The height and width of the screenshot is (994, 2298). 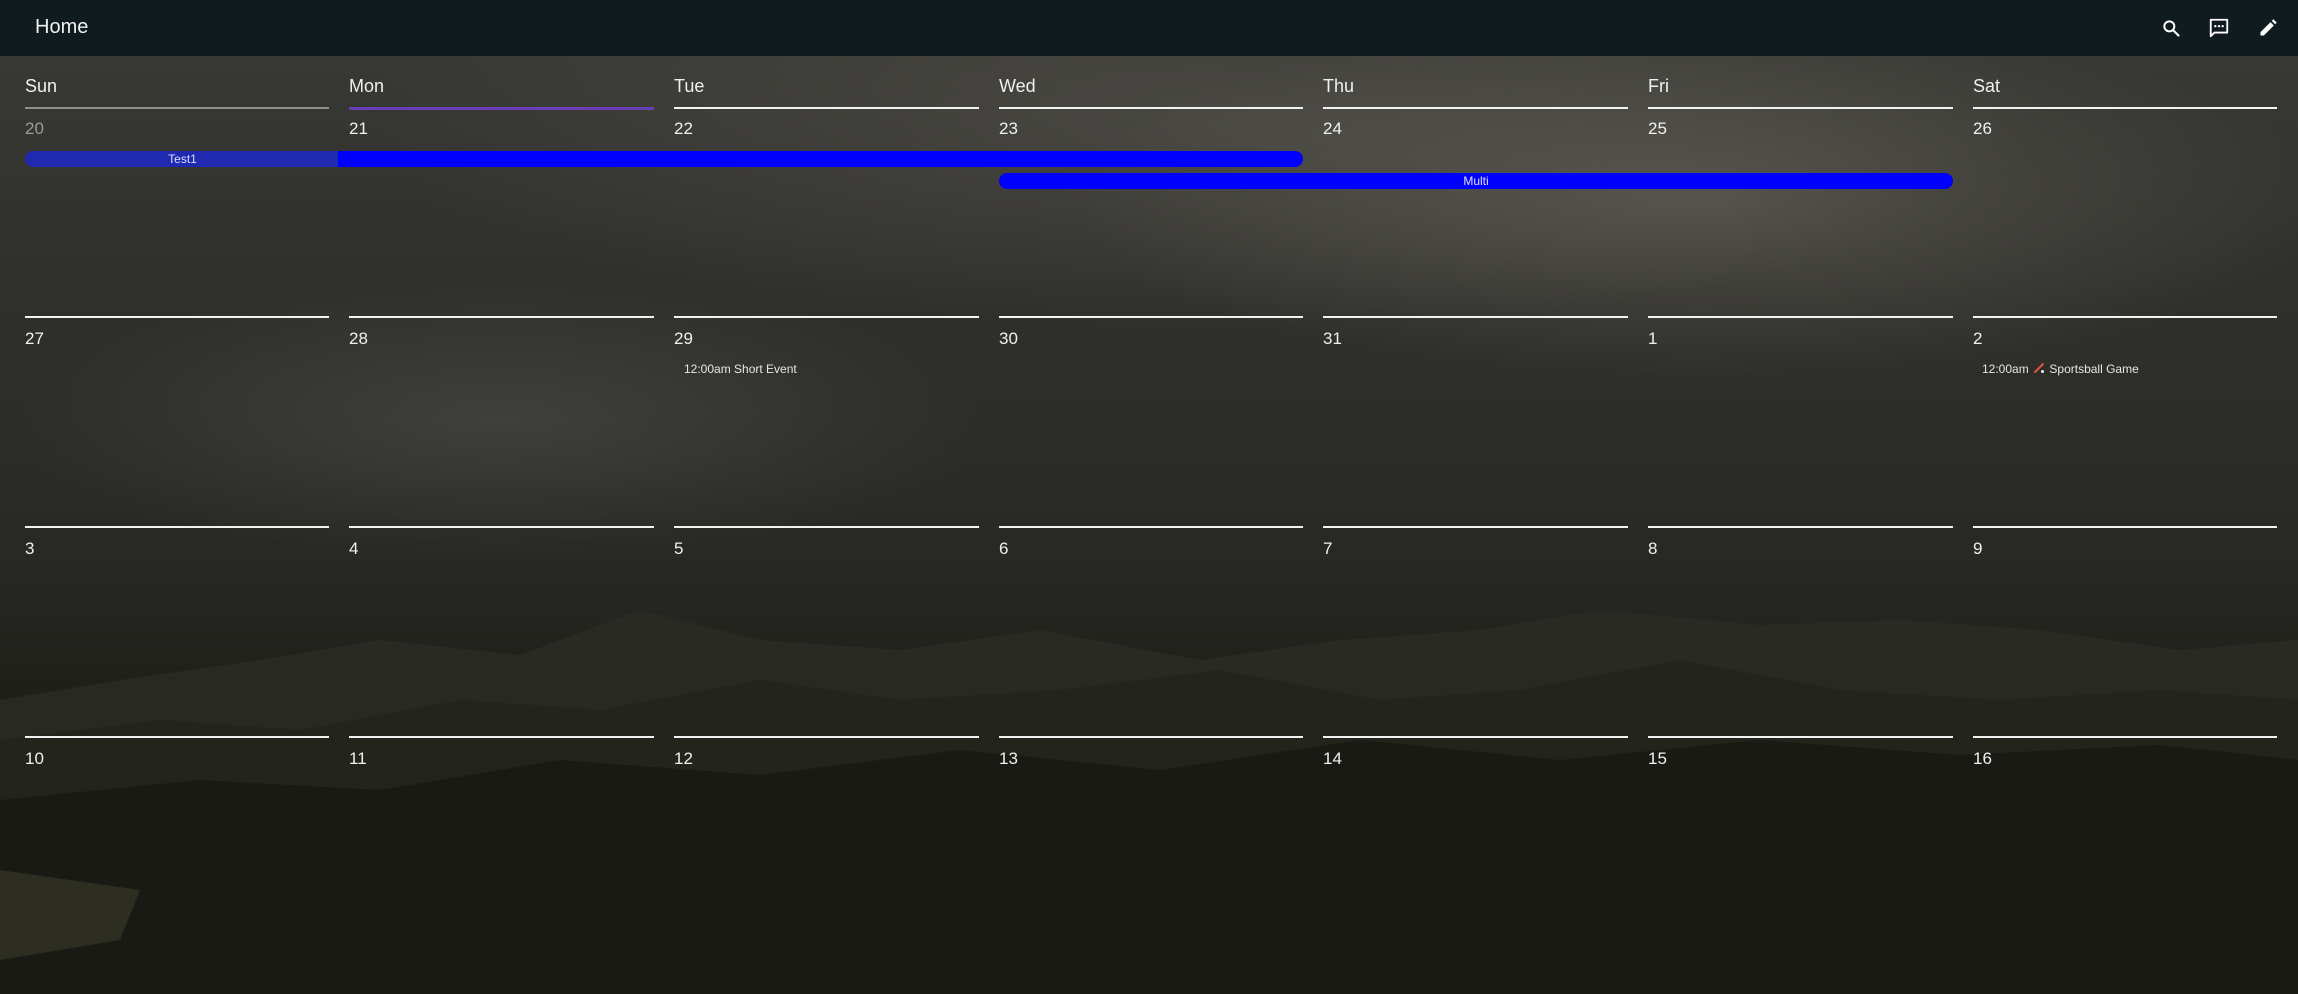 I want to click on event-multi: Multi, so click(x=1476, y=181).